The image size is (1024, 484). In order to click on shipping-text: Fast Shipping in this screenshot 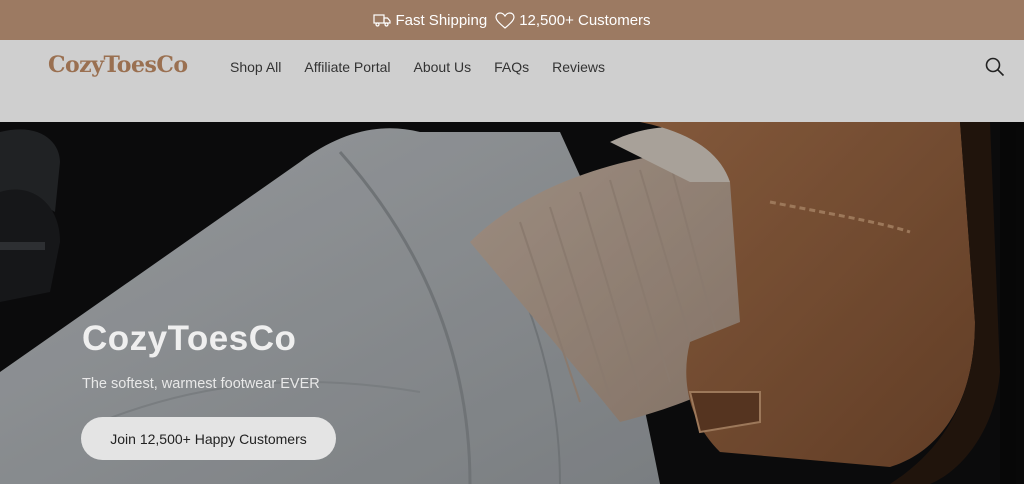, I will do `click(441, 20)`.